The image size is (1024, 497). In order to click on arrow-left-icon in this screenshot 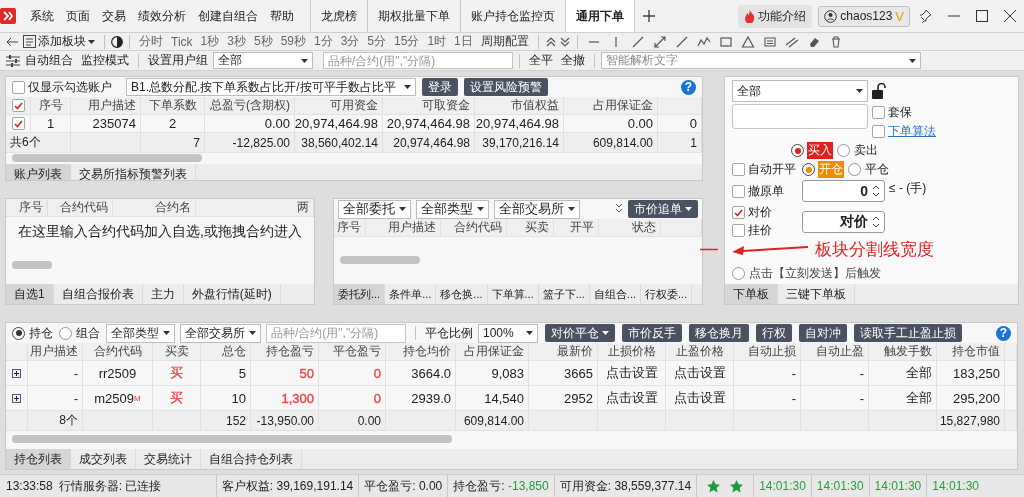, I will do `click(12, 41)`.